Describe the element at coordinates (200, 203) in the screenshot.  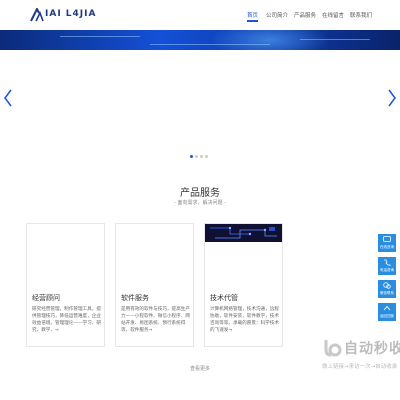
I see `section-subtitle: - 面向需求，解决问题 -` at that location.